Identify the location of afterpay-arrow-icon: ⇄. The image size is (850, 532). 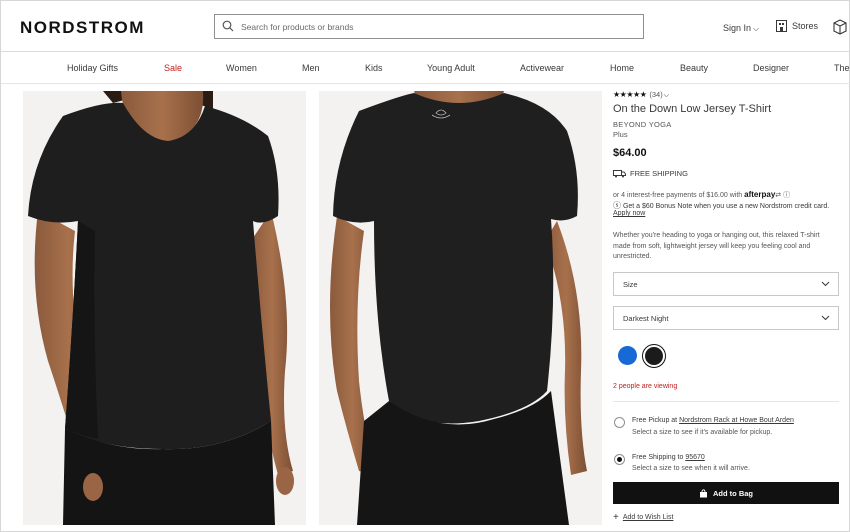
(778, 195).